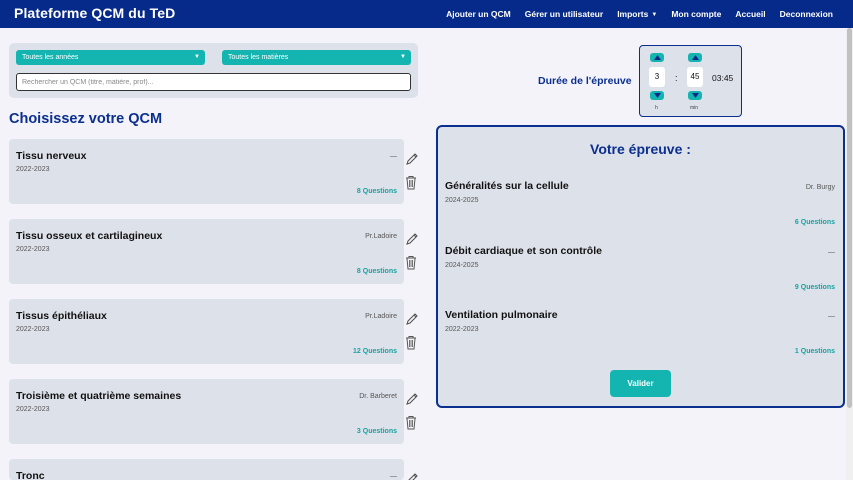 Image resolution: width=853 pixels, height=480 pixels. I want to click on page-scrollbar, so click(849, 254).